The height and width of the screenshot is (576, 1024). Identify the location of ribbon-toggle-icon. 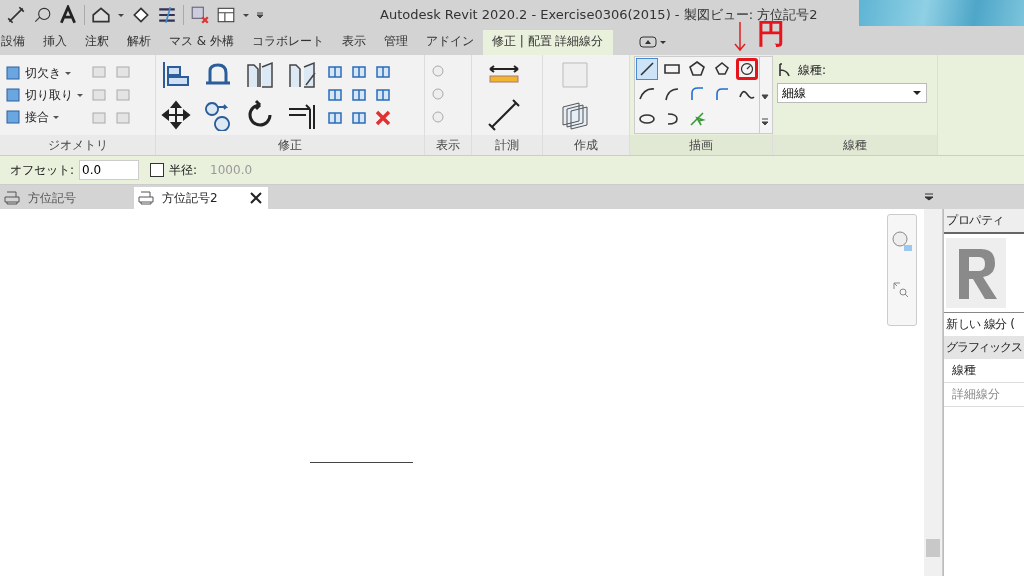
(652, 42).